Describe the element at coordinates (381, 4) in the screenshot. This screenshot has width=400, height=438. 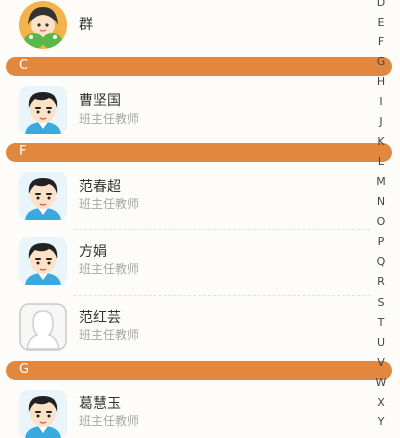
I see `index-letter-d: D` at that location.